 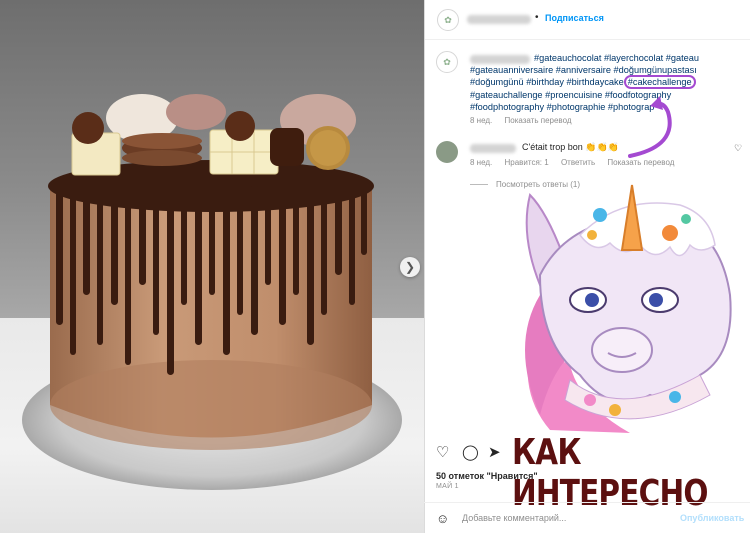 What do you see at coordinates (442, 518) in the screenshot?
I see `emoji-icon: ☺` at bounding box center [442, 518].